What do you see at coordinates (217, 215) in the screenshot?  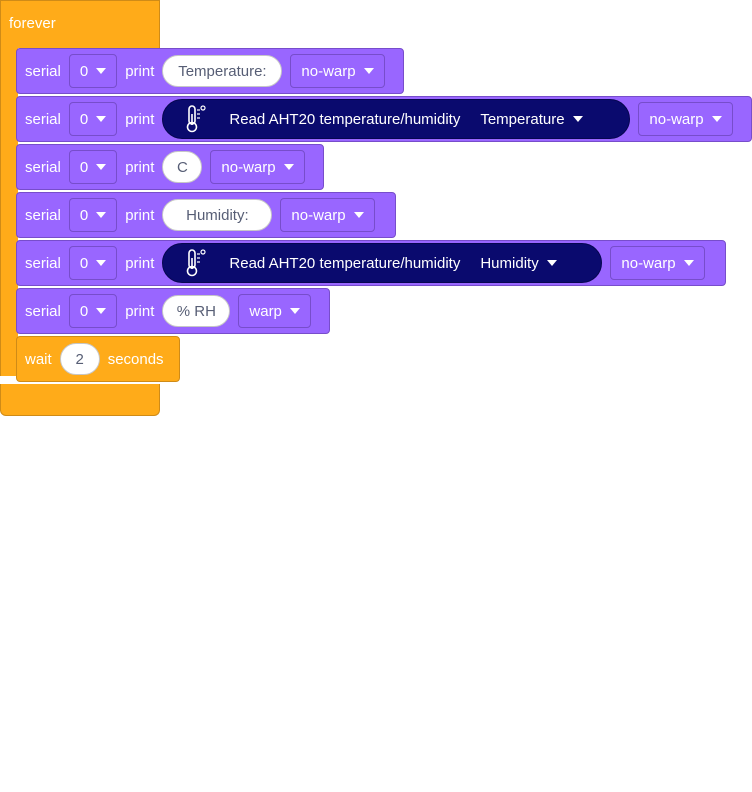 I see `text-input: Humidity:` at bounding box center [217, 215].